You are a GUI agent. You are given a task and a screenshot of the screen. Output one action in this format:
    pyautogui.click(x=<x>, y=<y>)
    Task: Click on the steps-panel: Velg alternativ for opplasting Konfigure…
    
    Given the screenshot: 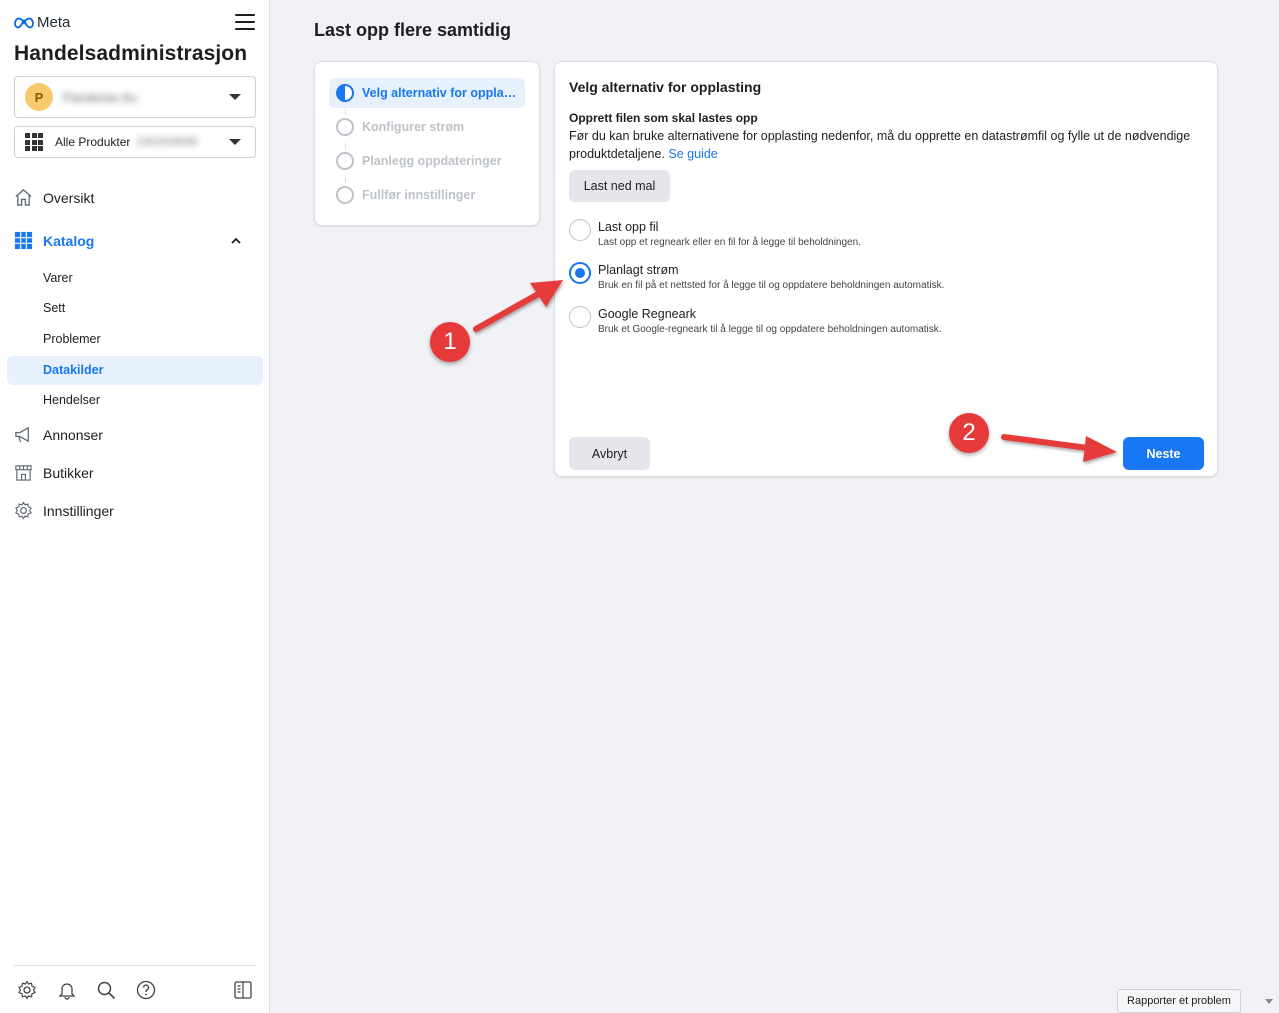 What is the action you would take?
    pyautogui.click(x=427, y=143)
    